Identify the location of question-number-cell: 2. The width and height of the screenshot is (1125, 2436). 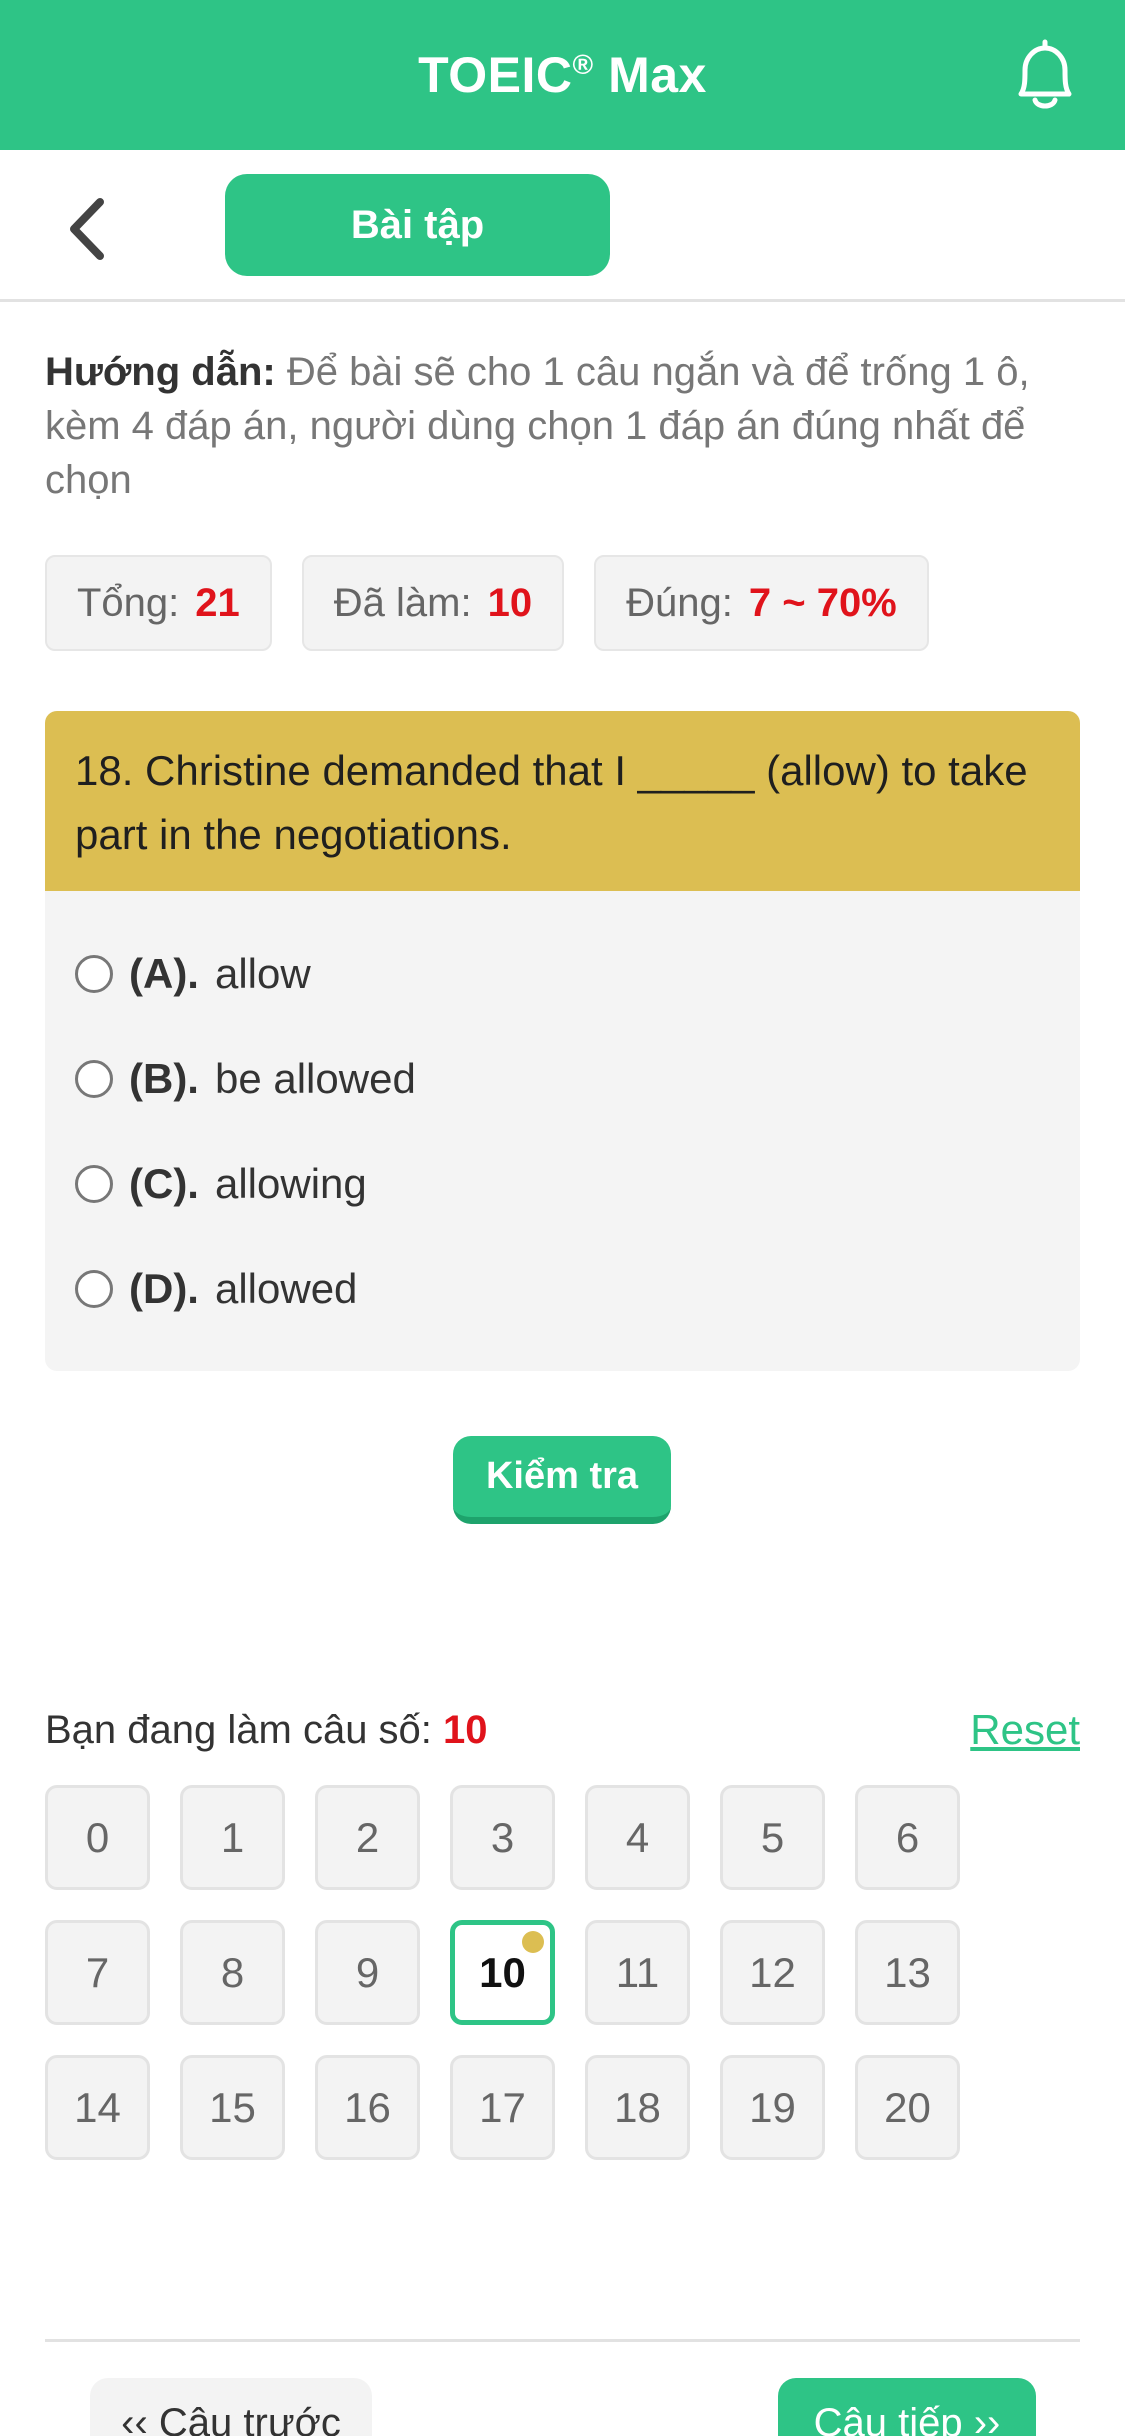
(367, 1837).